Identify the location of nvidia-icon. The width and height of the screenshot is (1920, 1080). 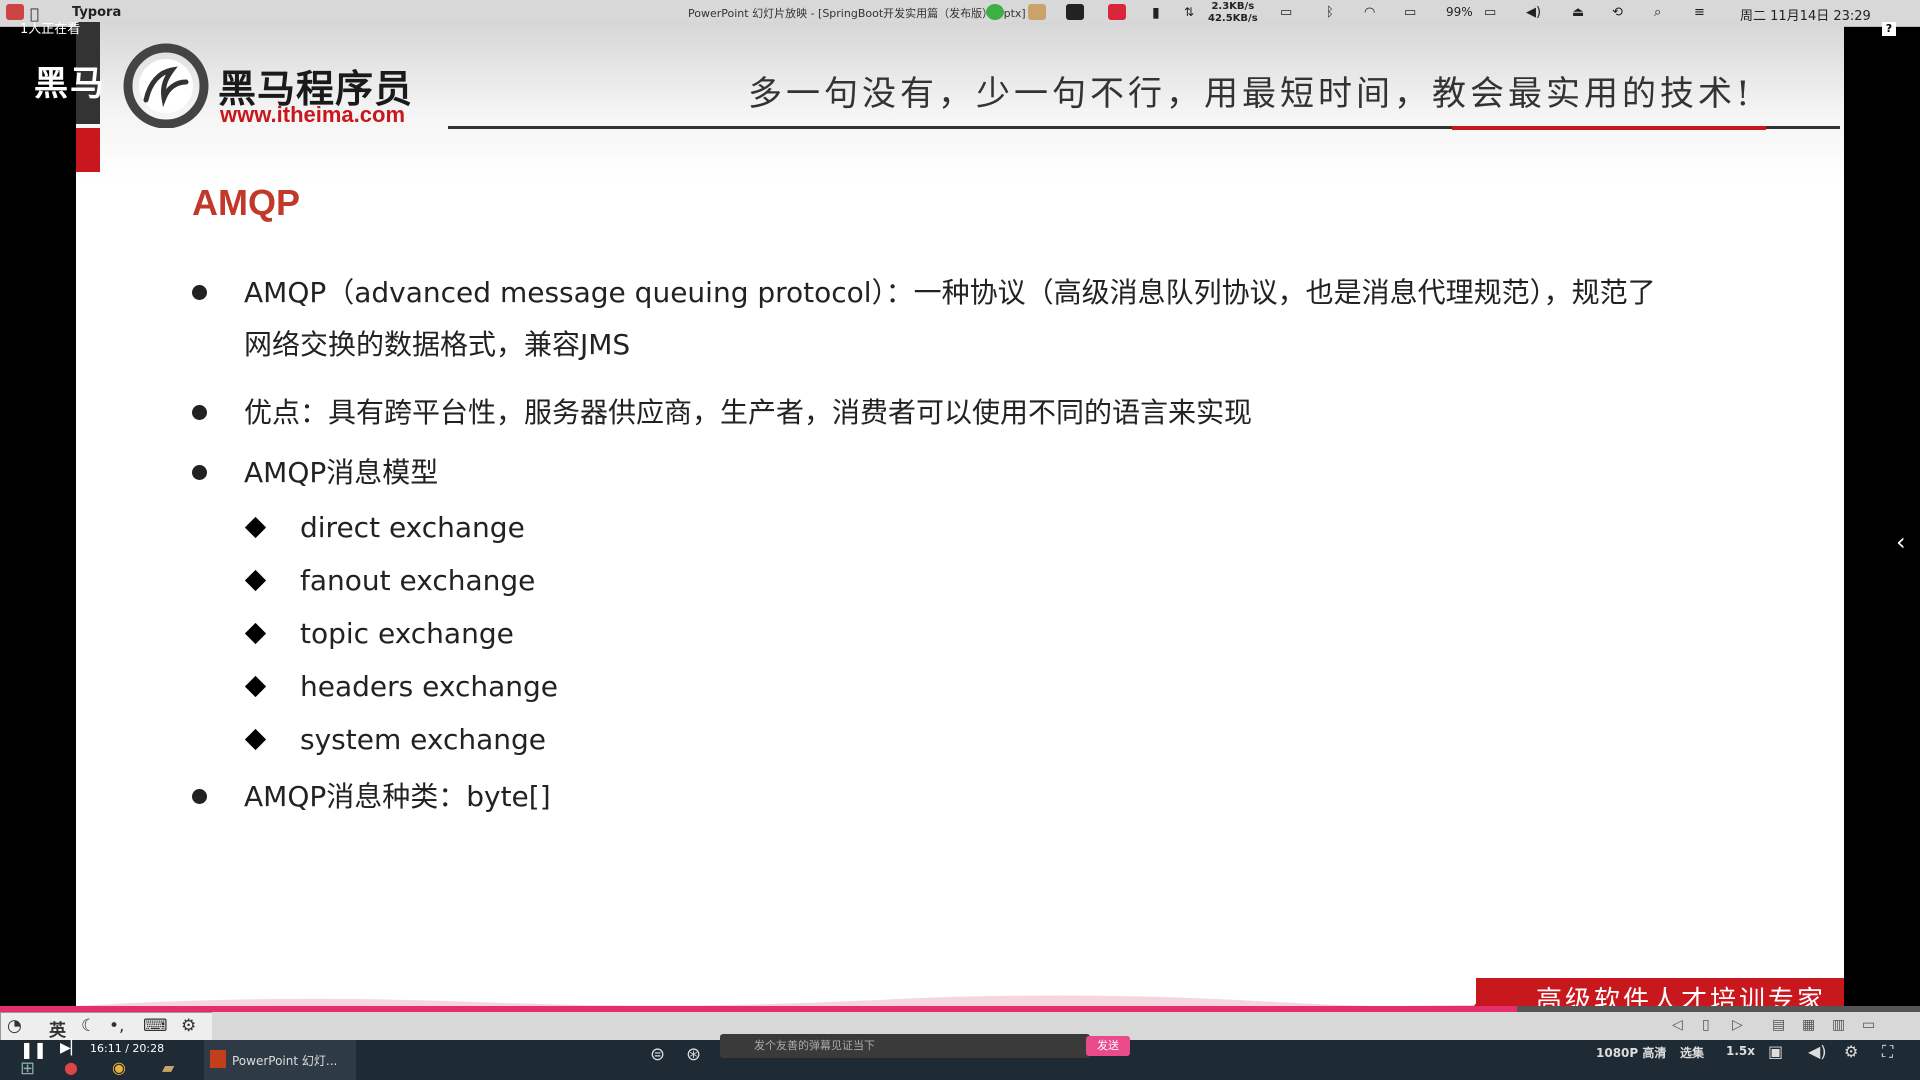
(1075, 12).